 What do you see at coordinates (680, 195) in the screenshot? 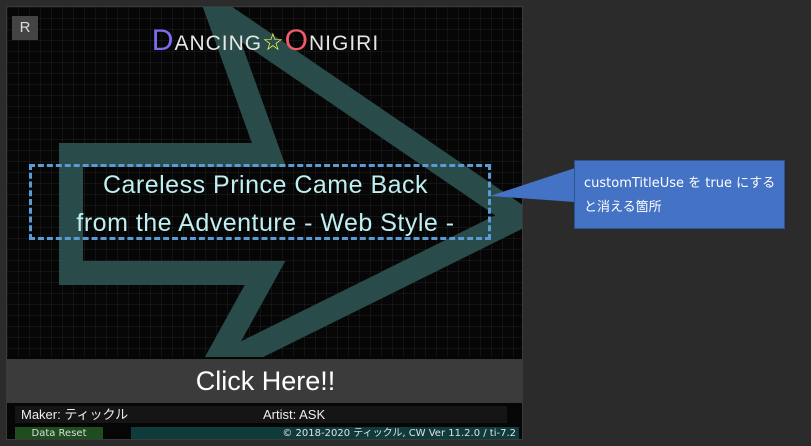
I see `callout-text: customTitleUse を true にすると消える箇所` at bounding box center [680, 195].